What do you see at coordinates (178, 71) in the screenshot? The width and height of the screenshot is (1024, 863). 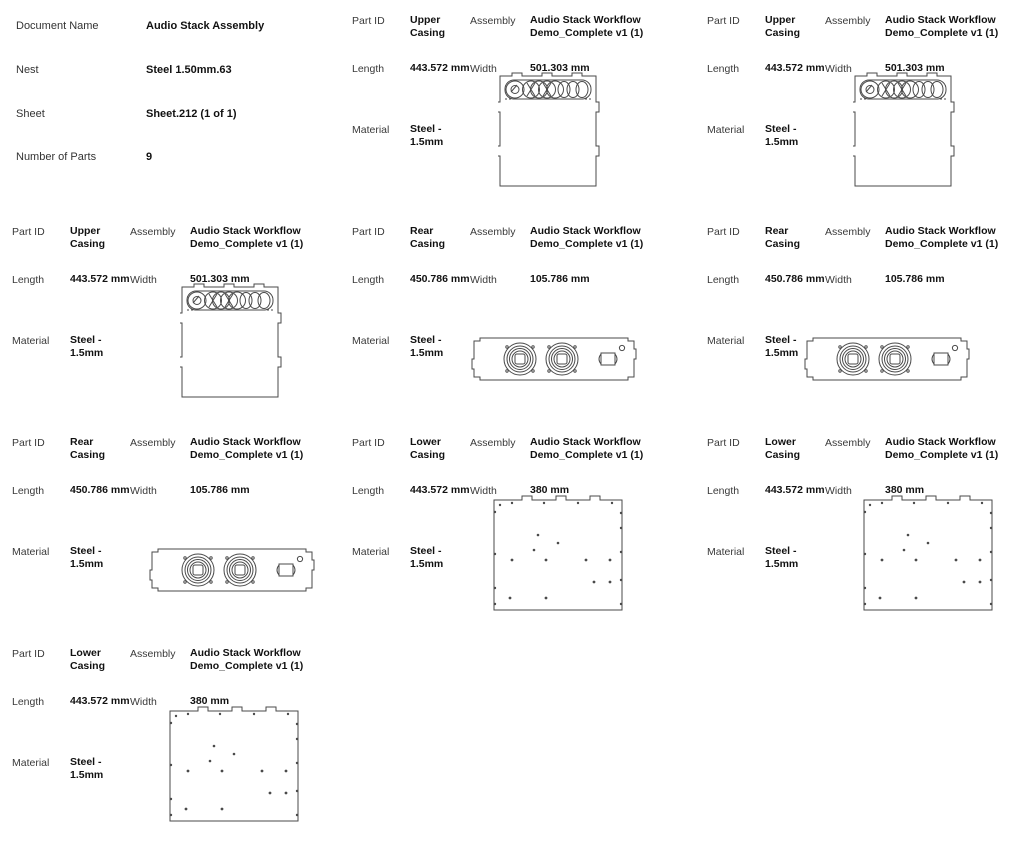 I see `document-field-row: Nest Steel 1.50mm.63` at bounding box center [178, 71].